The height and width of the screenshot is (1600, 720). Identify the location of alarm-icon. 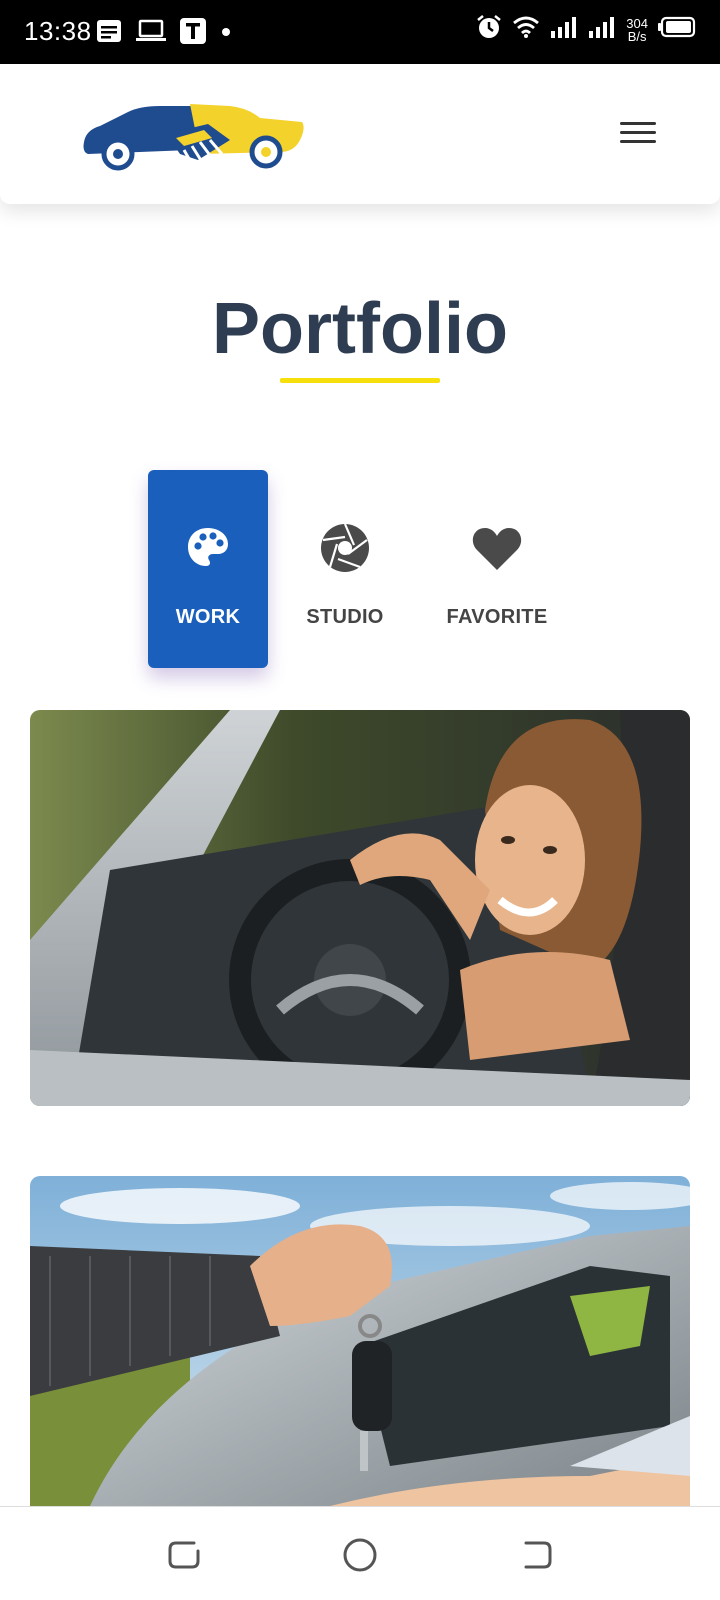
(489, 29).